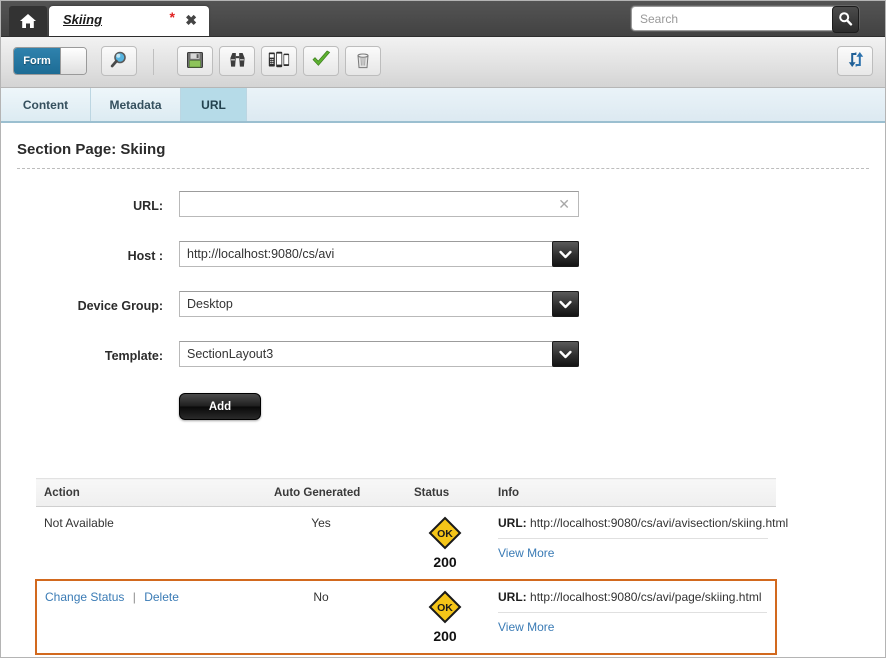 The image size is (886, 658). What do you see at coordinates (443, 105) in the screenshot?
I see `section-tabs: Content Metadata URL` at bounding box center [443, 105].